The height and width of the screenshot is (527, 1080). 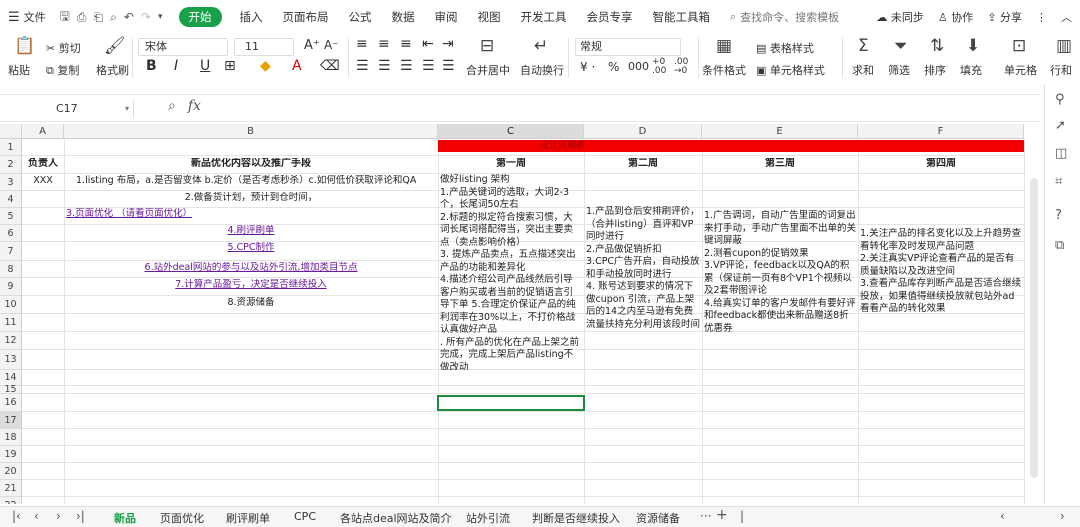 I want to click on select-cursor-icon: ➚, so click(x=1060, y=125).